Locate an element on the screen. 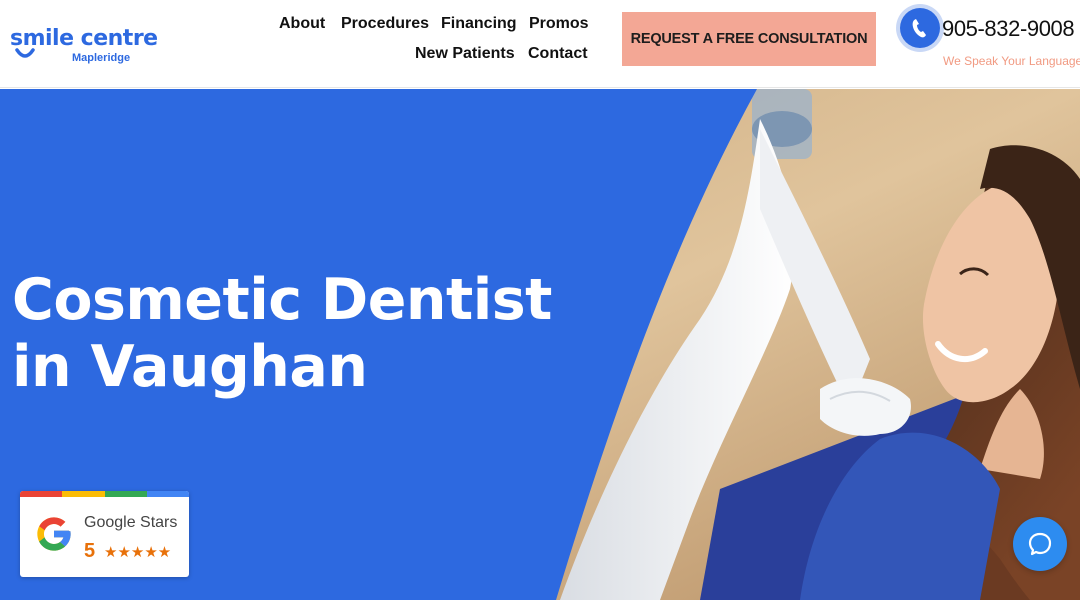 Image resolution: width=1080 pixels, height=600 pixels. chat-icon is located at coordinates (1040, 544).